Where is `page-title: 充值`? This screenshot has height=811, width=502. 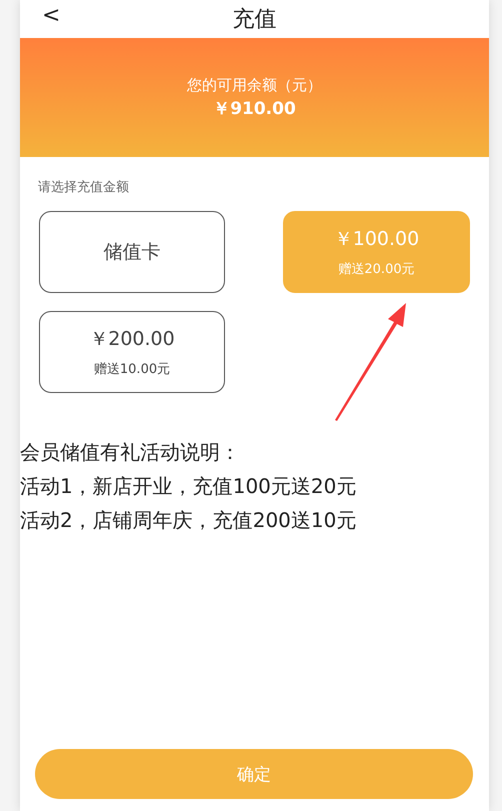
page-title: 充值 is located at coordinates (254, 20).